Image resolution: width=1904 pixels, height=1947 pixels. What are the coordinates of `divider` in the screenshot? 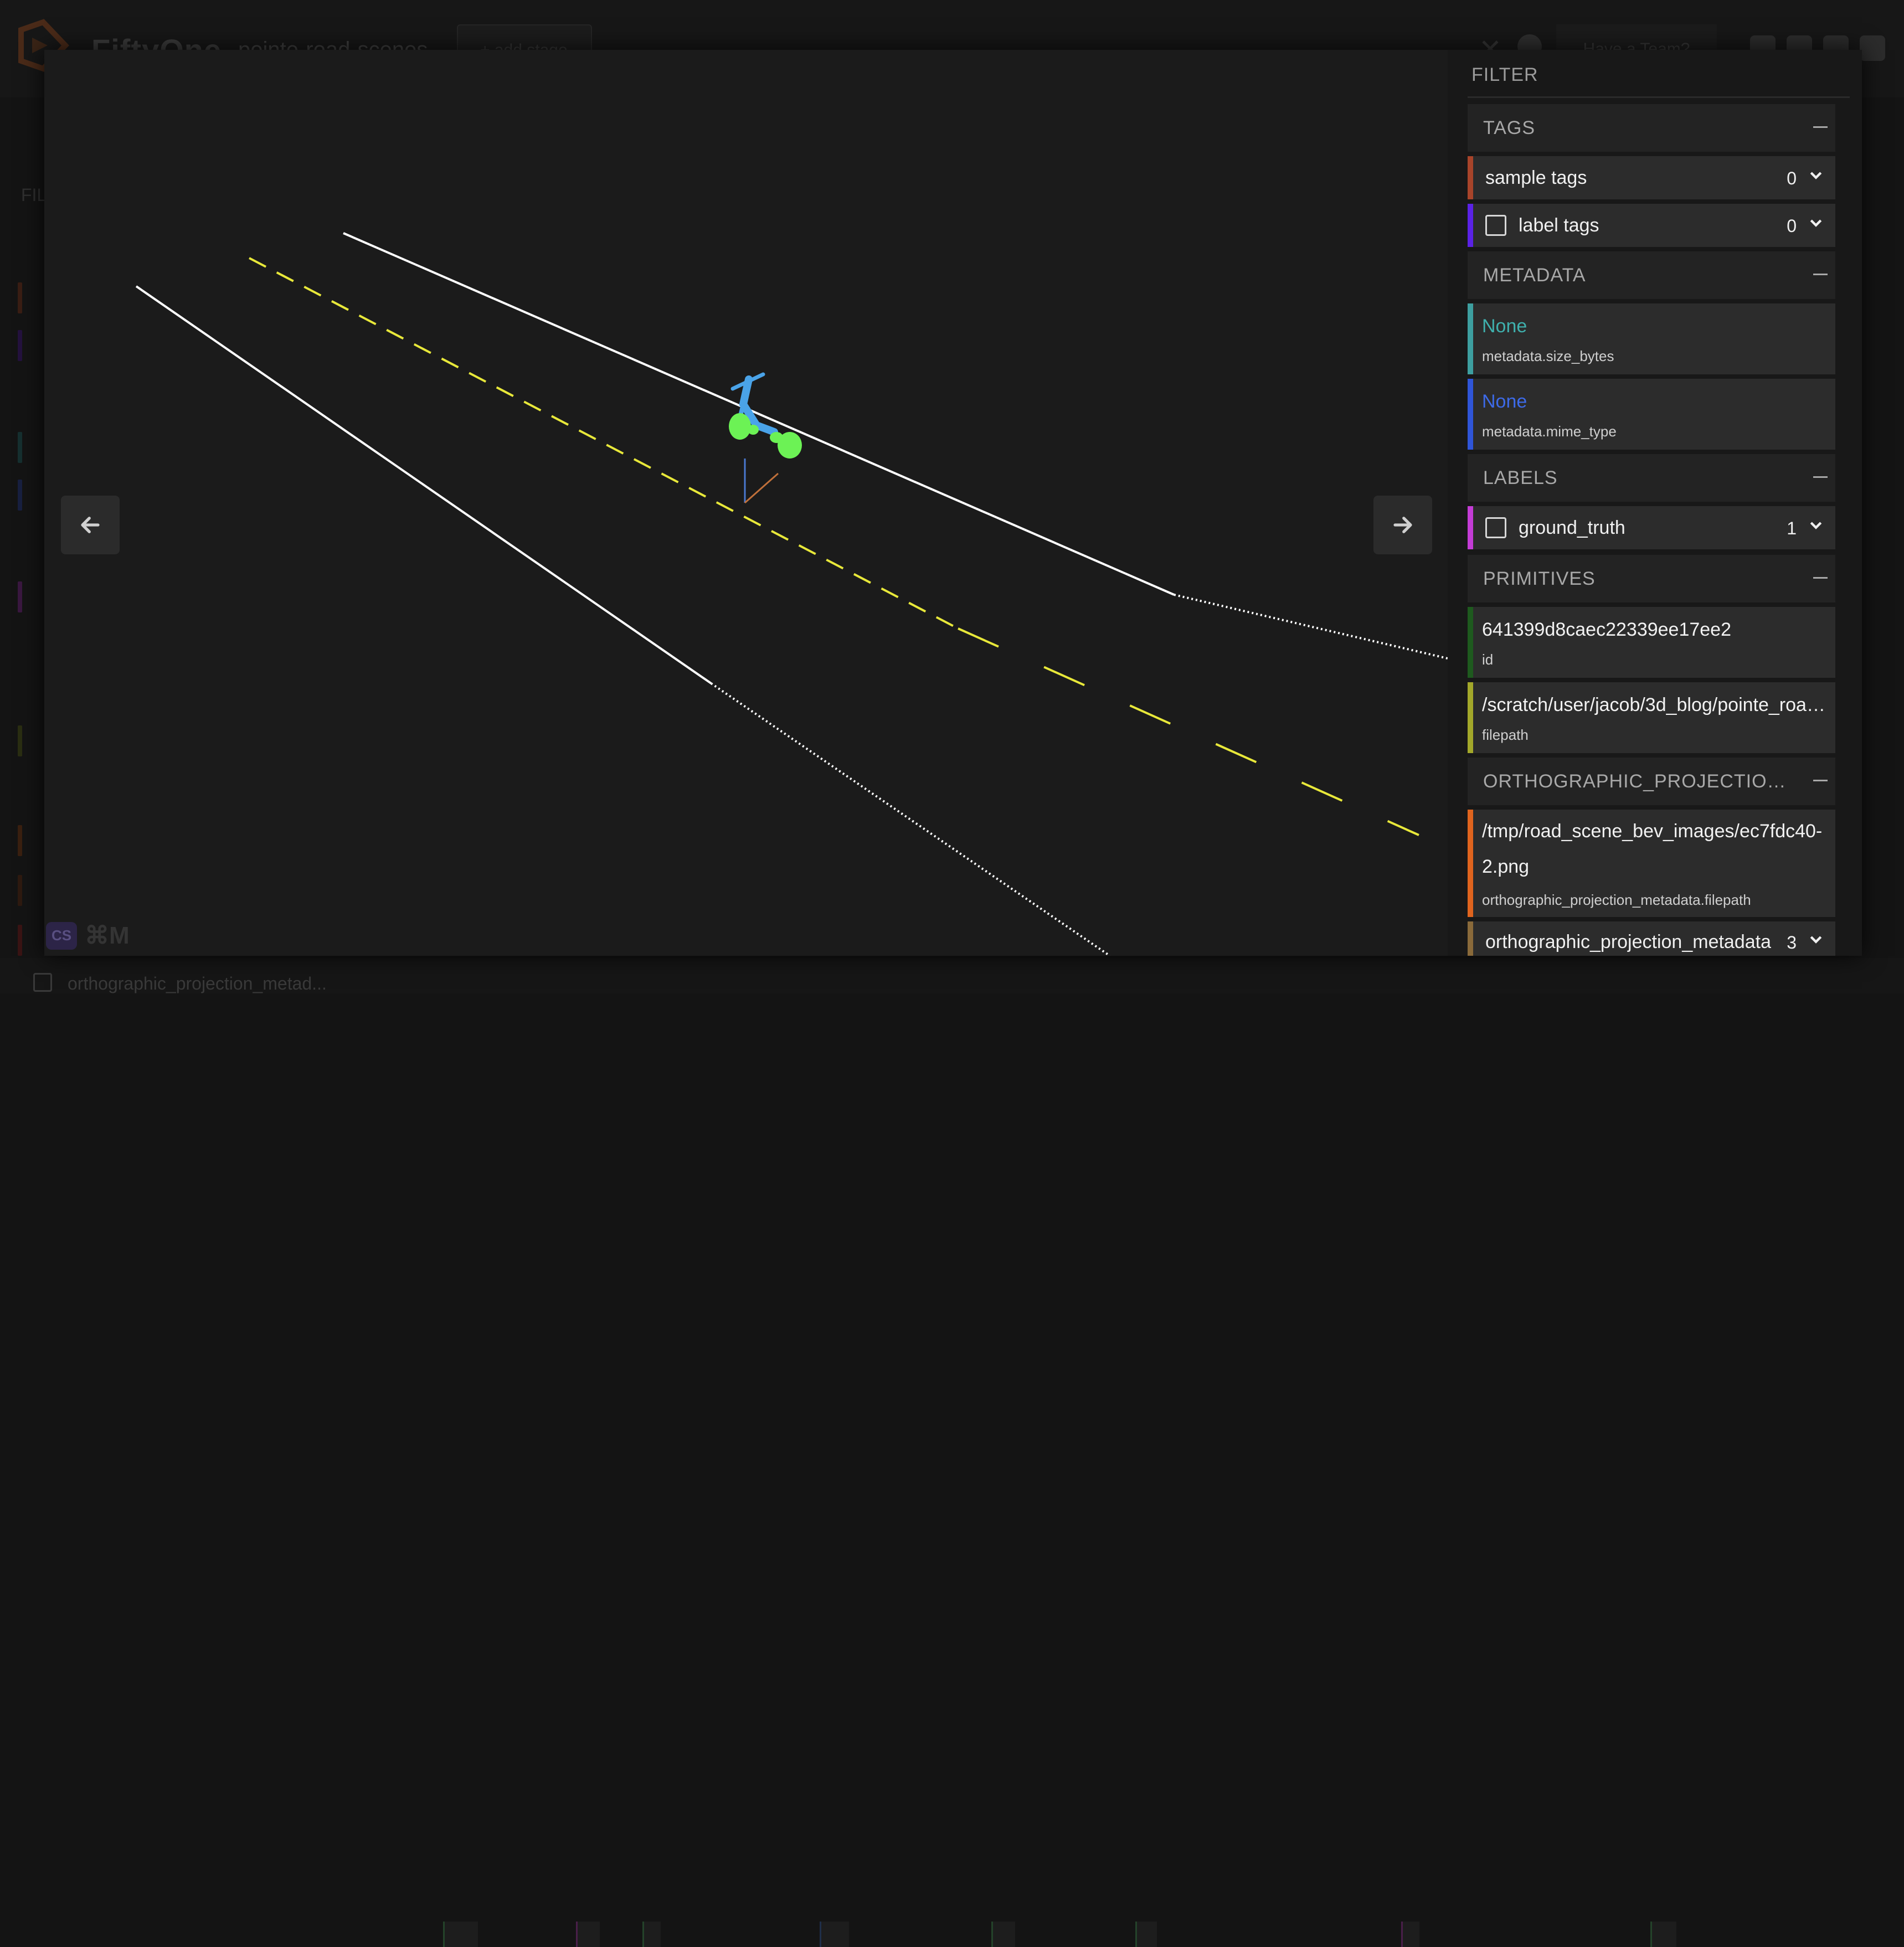 It's located at (1659, 97).